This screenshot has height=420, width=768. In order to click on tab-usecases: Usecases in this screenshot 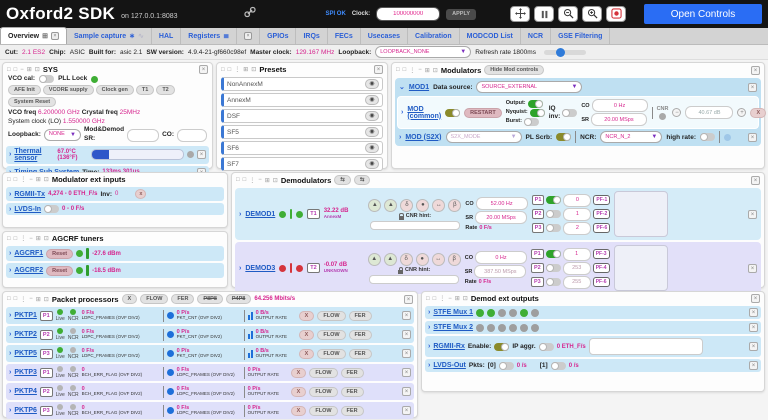, I will do `click(384, 36)`.